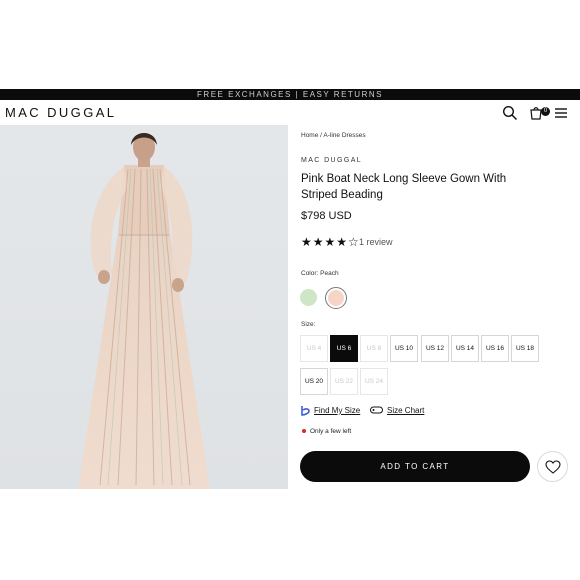  I want to click on rating-stars: ★★★★☆, so click(330, 242).